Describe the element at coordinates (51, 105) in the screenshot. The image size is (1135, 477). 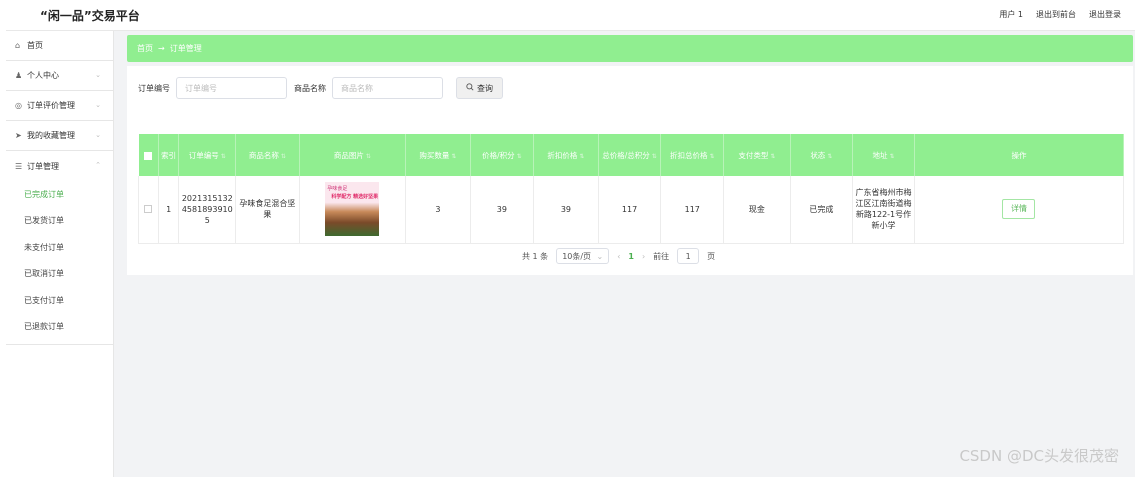
I see `sidebar-item-label: 订单评价管理` at that location.